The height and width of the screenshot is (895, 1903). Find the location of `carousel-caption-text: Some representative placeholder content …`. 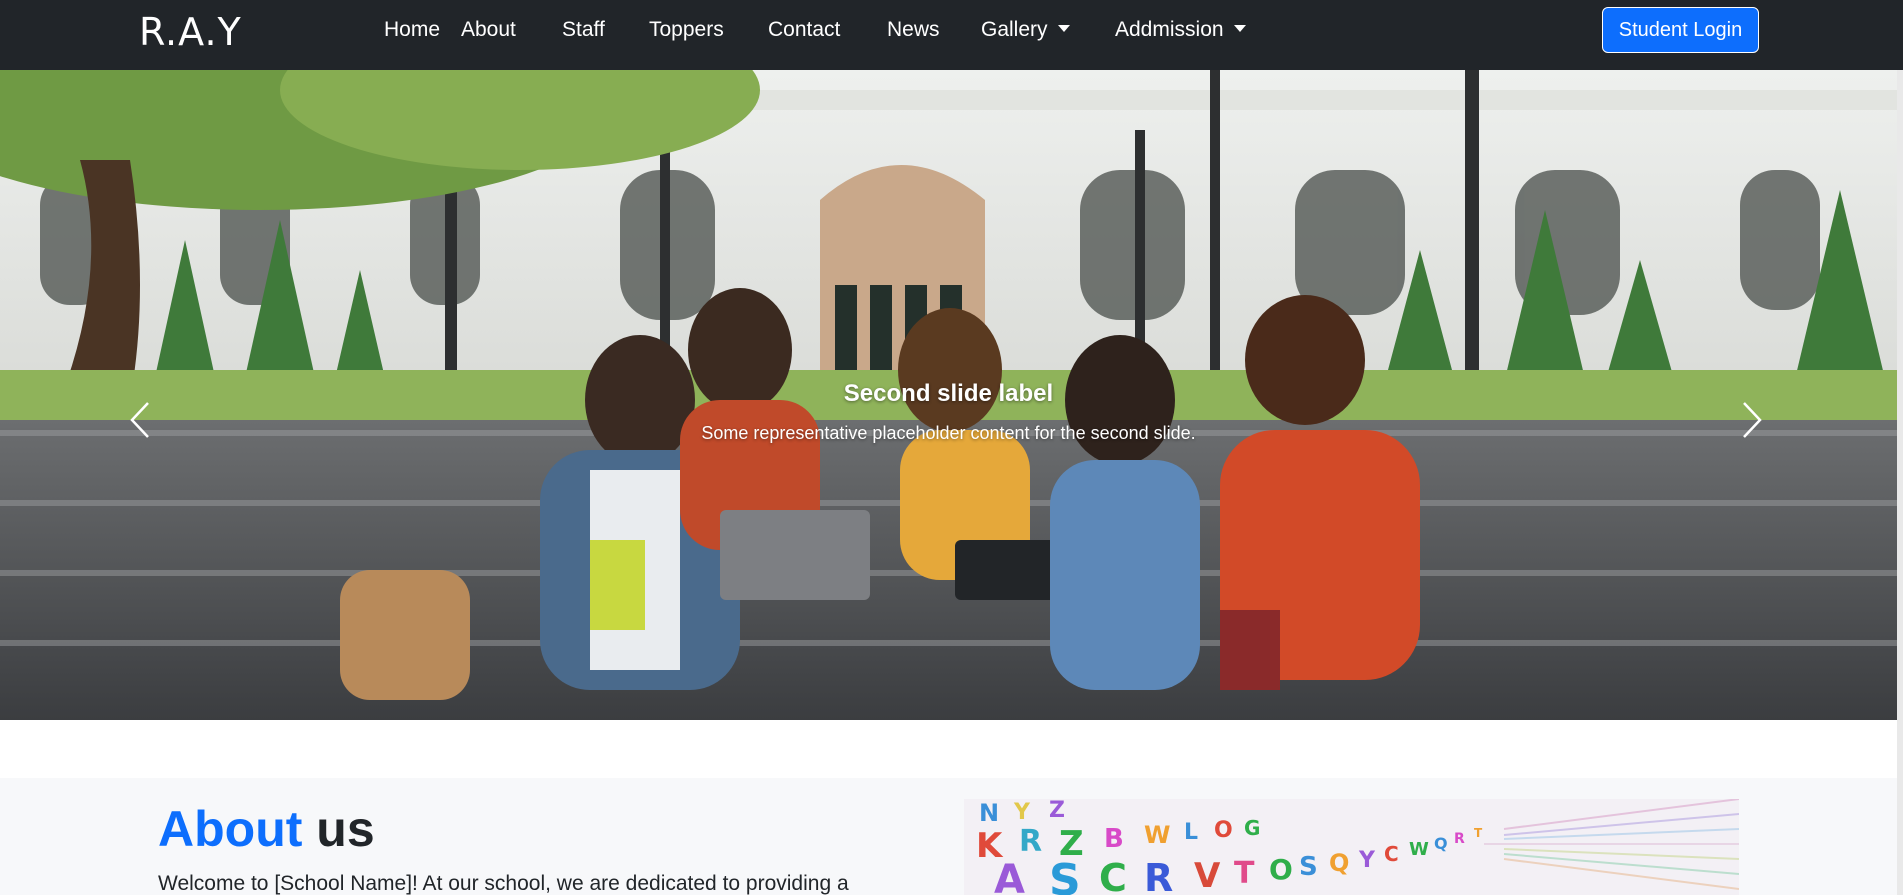

carousel-caption-text: Some representative placeholder content … is located at coordinates (948, 433).